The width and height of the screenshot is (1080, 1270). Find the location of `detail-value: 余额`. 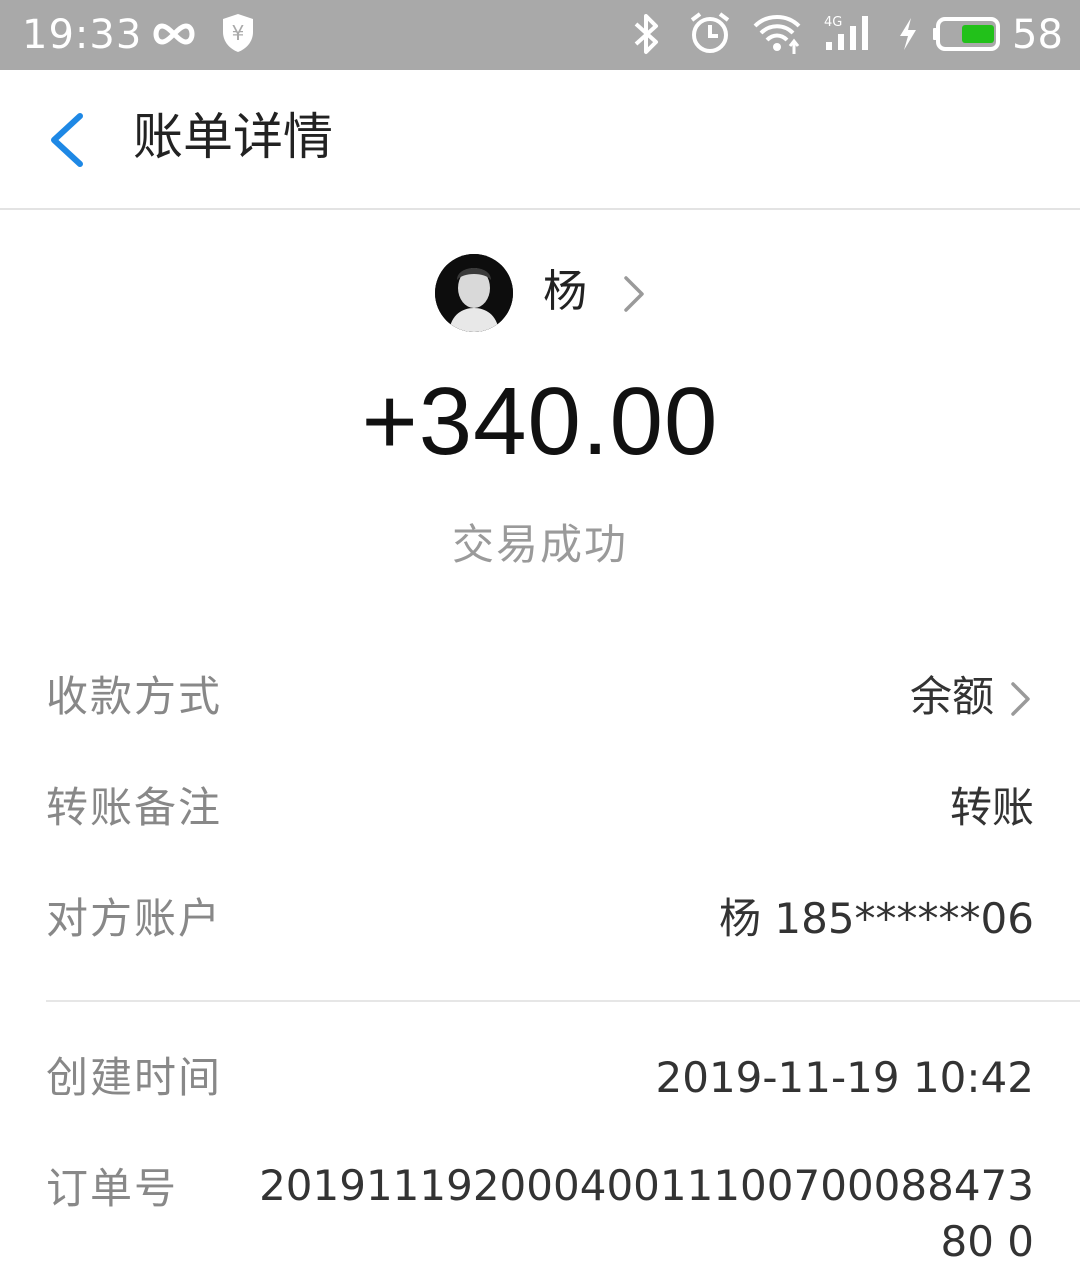

detail-value: 余额 is located at coordinates (951, 696).